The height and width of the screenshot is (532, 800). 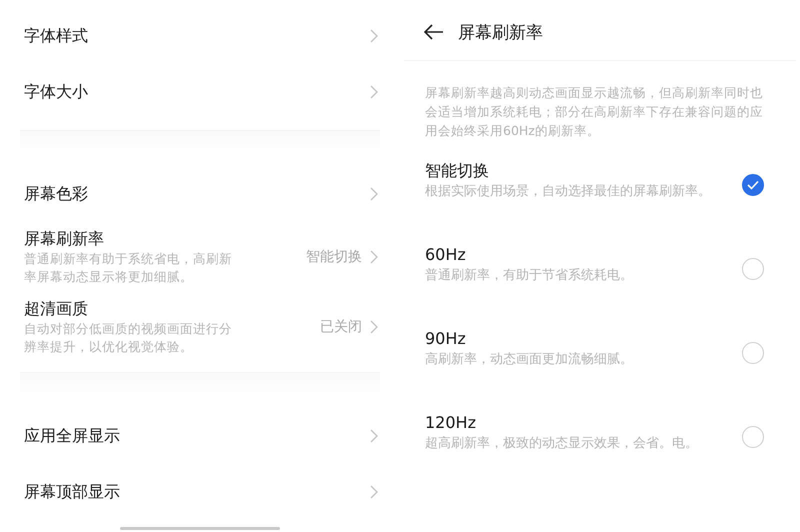 I want to click on back-icon, so click(x=434, y=32).